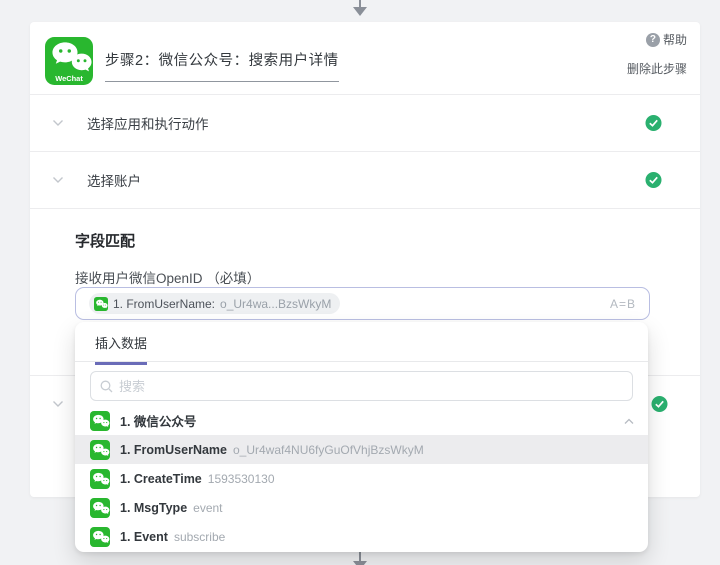  What do you see at coordinates (360, 558) in the screenshot?
I see `flow-arrow-bottom` at bounding box center [360, 558].